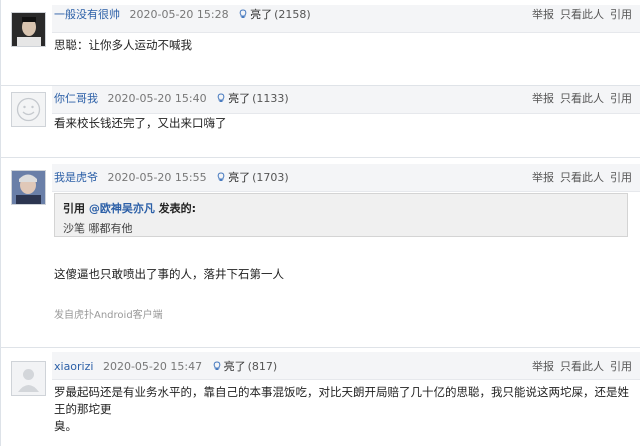  Describe the element at coordinates (341, 208) in the screenshot. I see `quote-header: 引用 @欧神吴亦凡 发表的:` at that location.